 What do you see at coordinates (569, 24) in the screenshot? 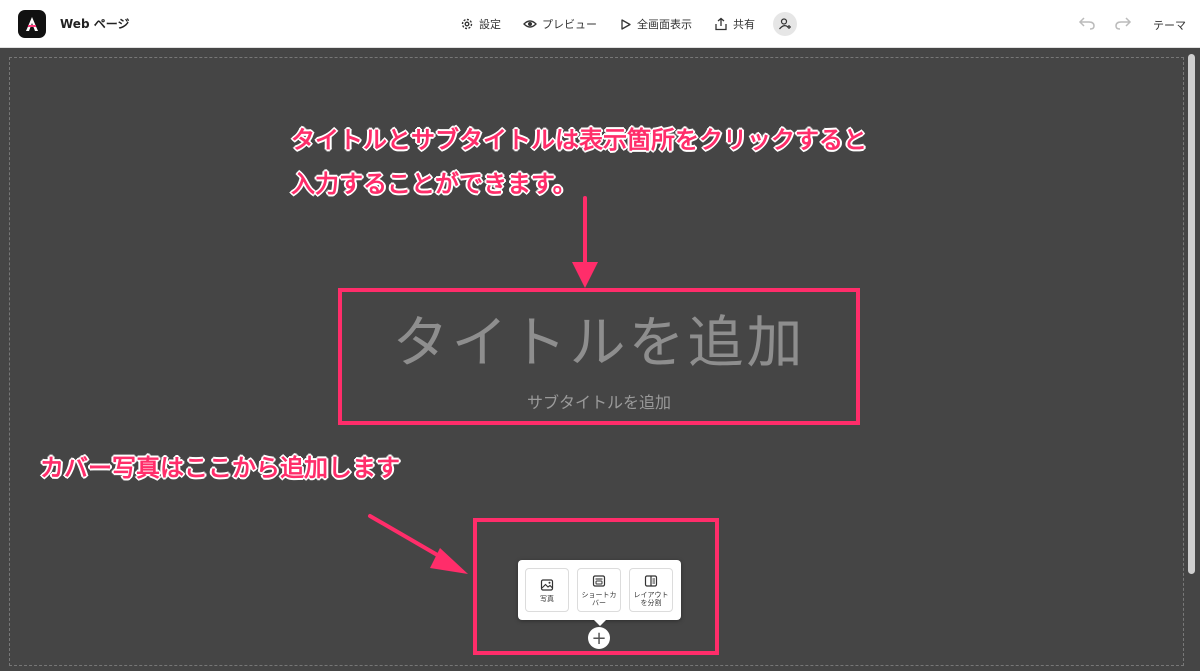
I see `preview-label: プレビュー` at bounding box center [569, 24].